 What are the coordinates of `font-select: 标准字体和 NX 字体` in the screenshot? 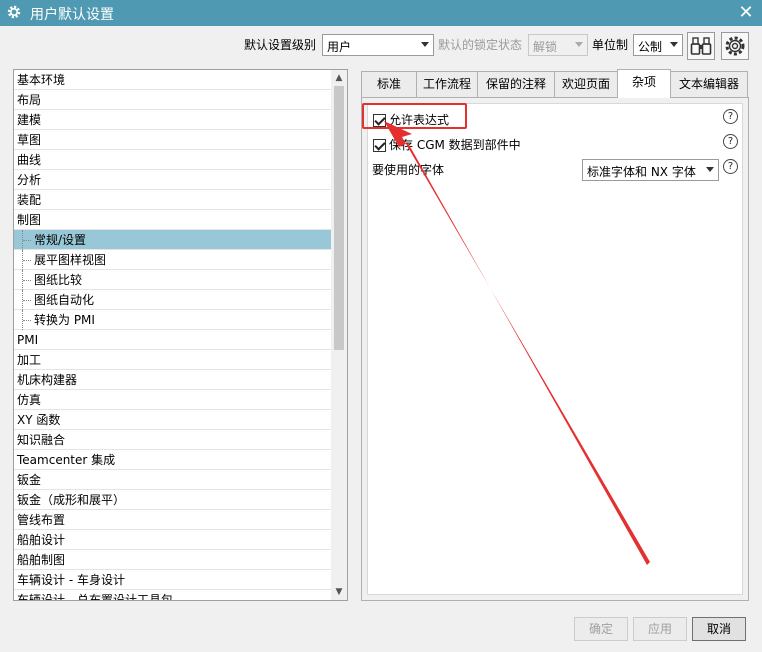 It's located at (650, 170).